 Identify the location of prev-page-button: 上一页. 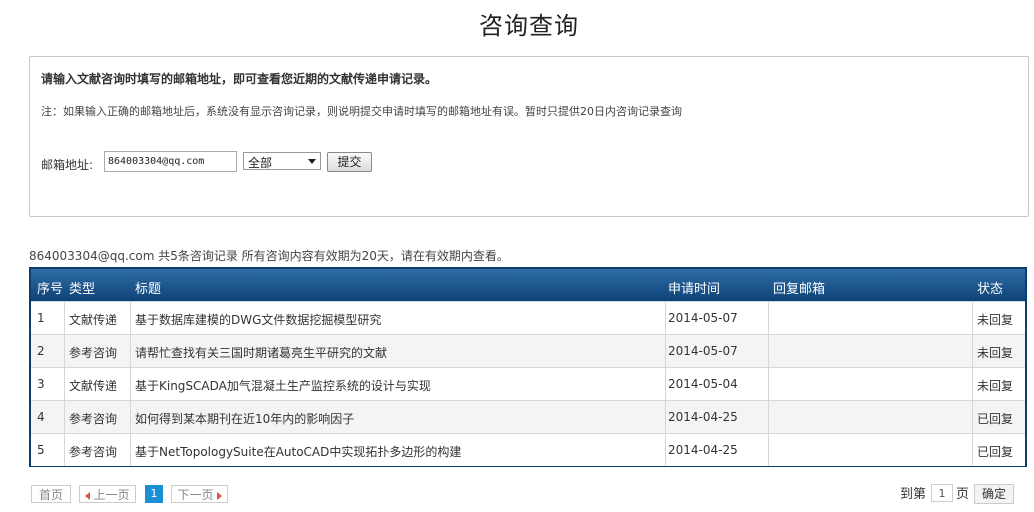
(107, 494).